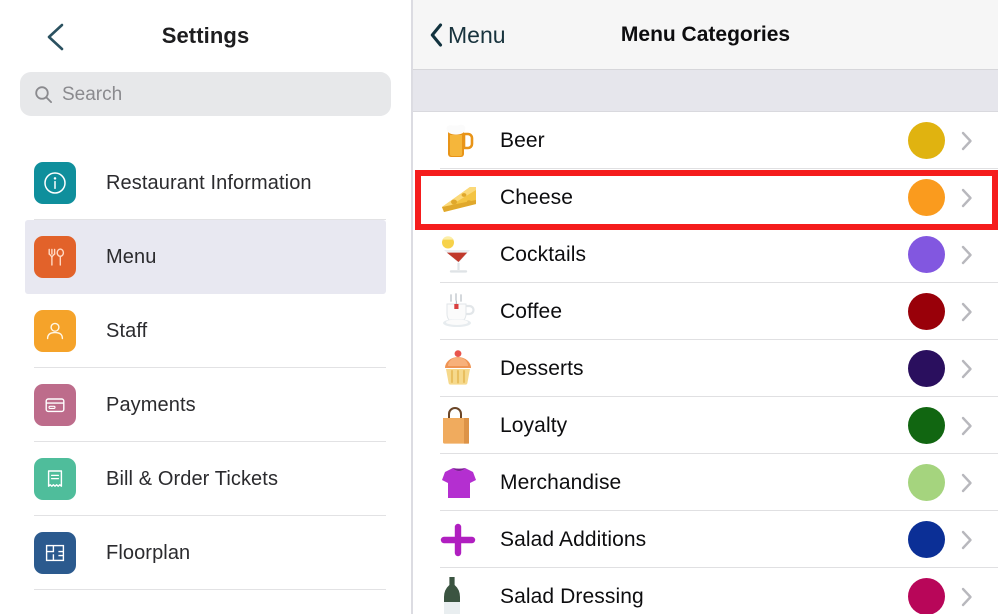 The width and height of the screenshot is (998, 614). Describe the element at coordinates (705, 539) in the screenshot. I see `table-row: Salad Additions` at that location.